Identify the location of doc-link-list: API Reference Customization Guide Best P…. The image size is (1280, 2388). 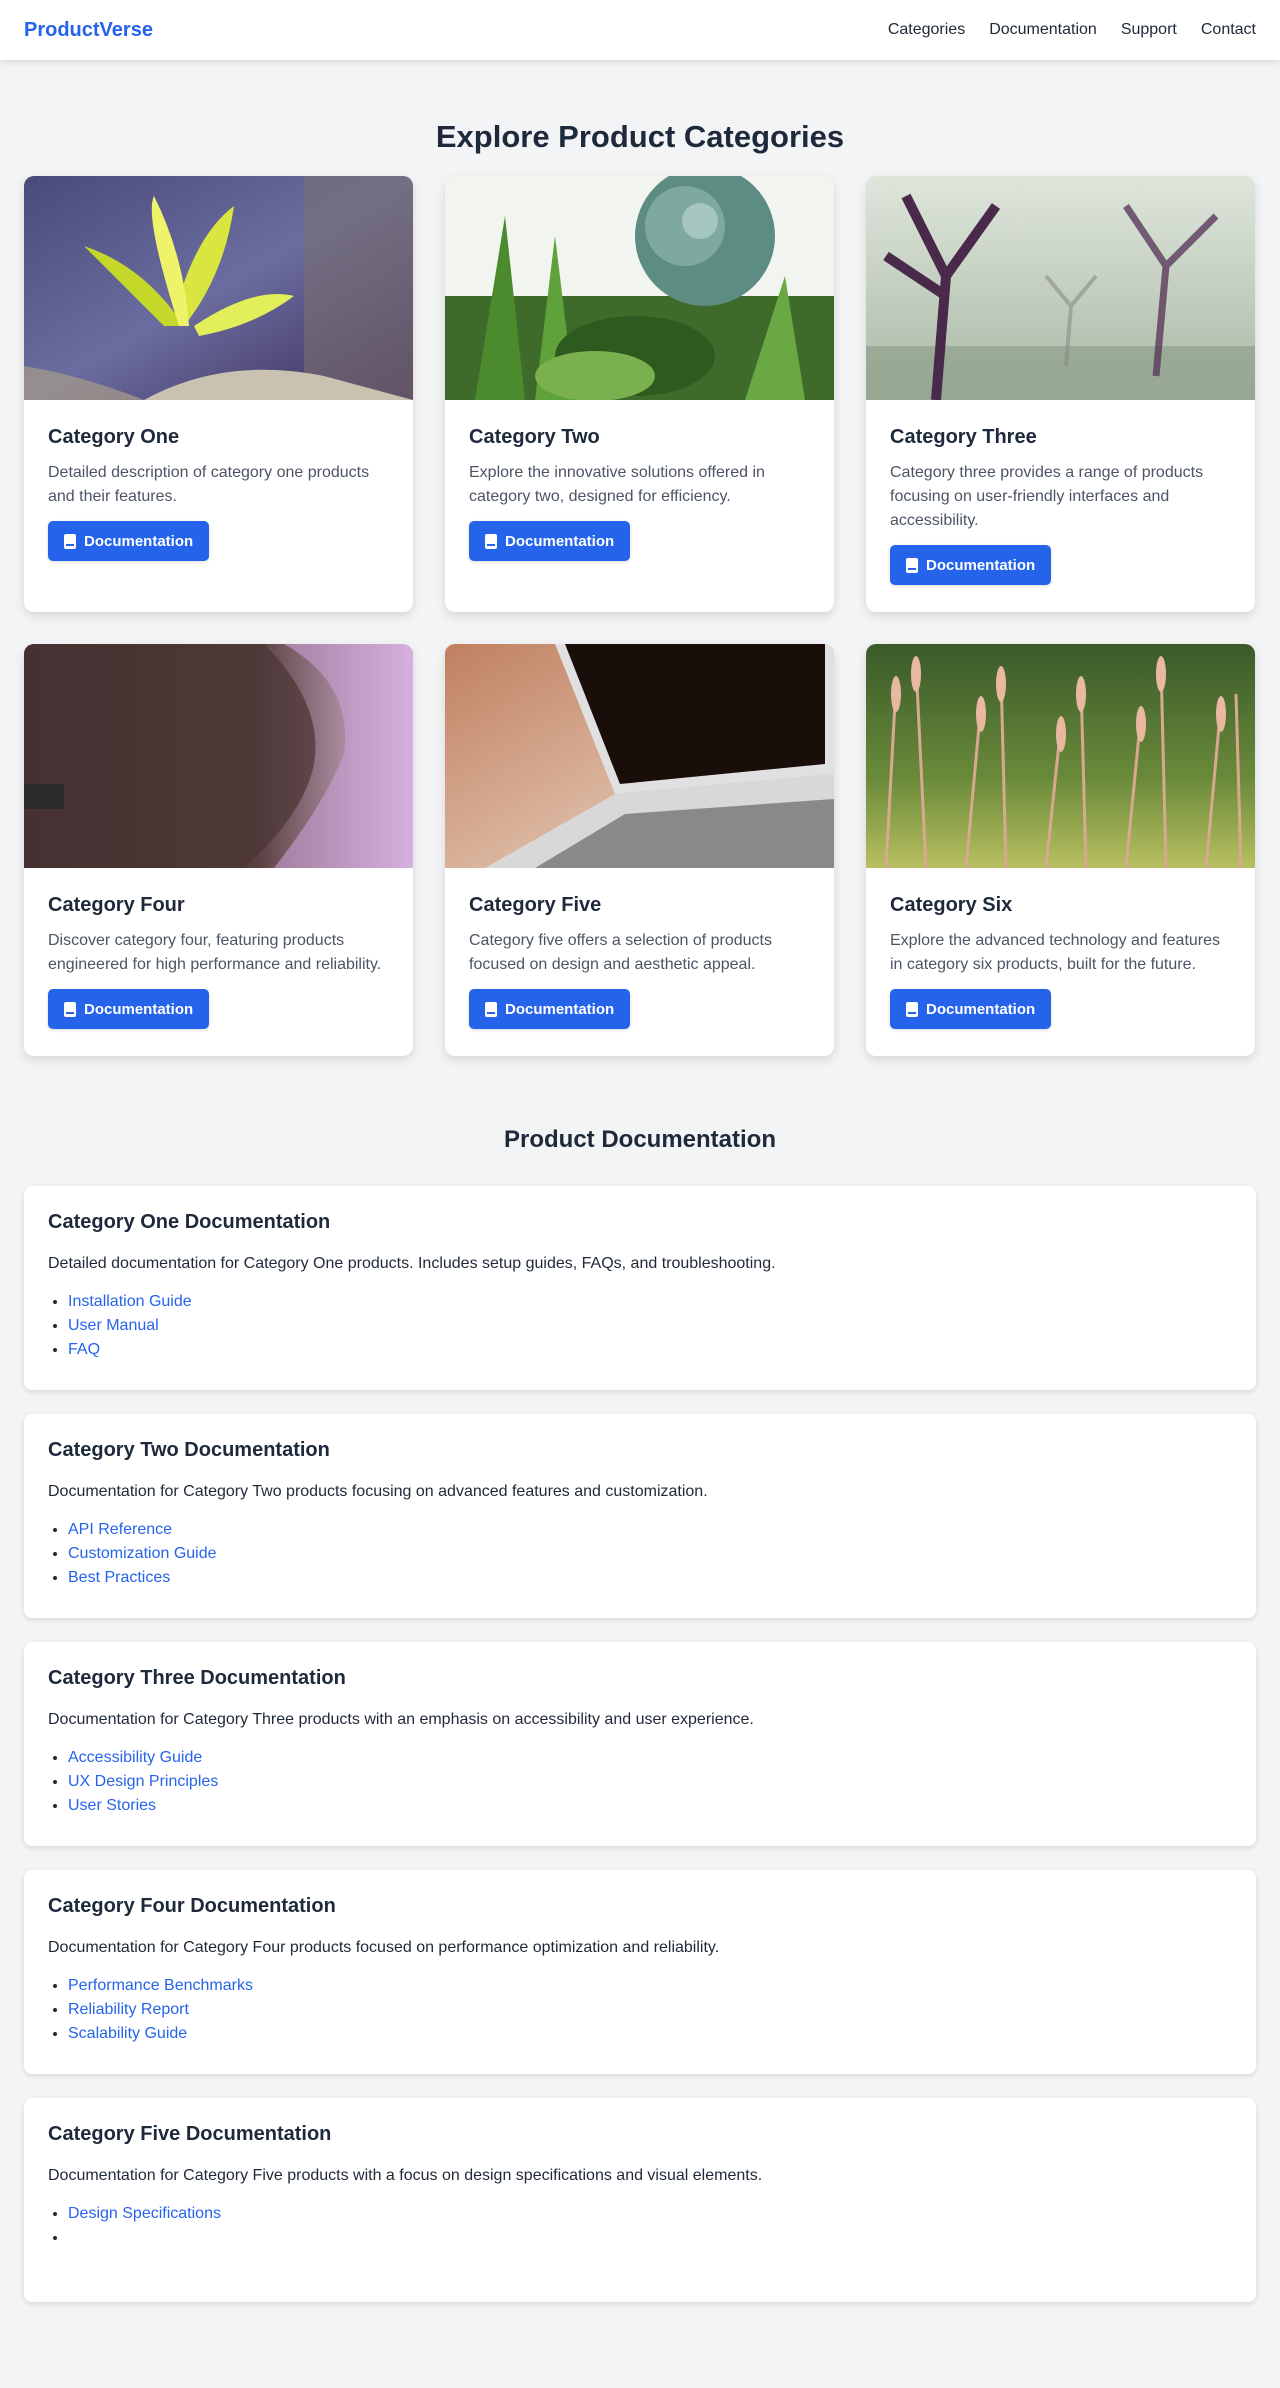
(640, 1554).